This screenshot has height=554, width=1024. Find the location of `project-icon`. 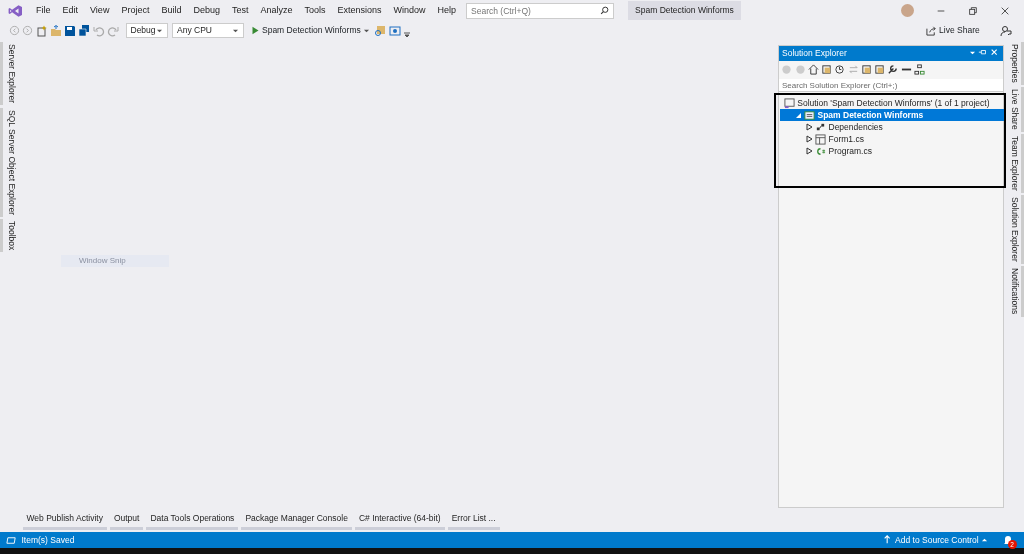

project-icon is located at coordinates (810, 115).